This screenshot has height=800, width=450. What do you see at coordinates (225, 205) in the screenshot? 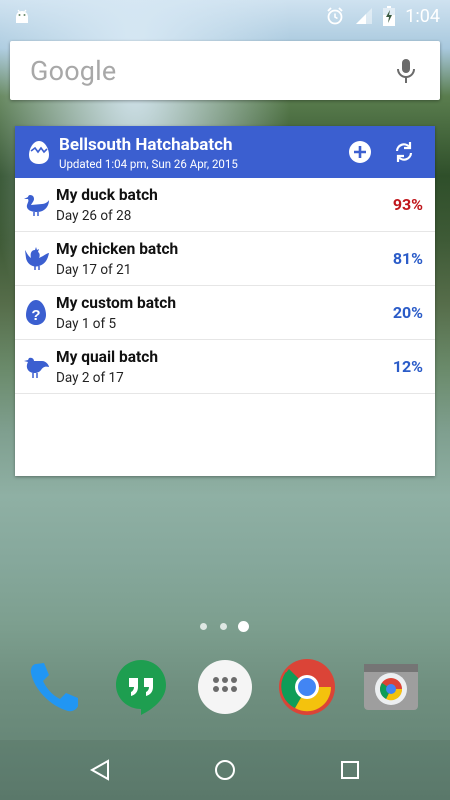
I see `batch-row-duck: My duck batch Day 26 of 28 93%` at bounding box center [225, 205].